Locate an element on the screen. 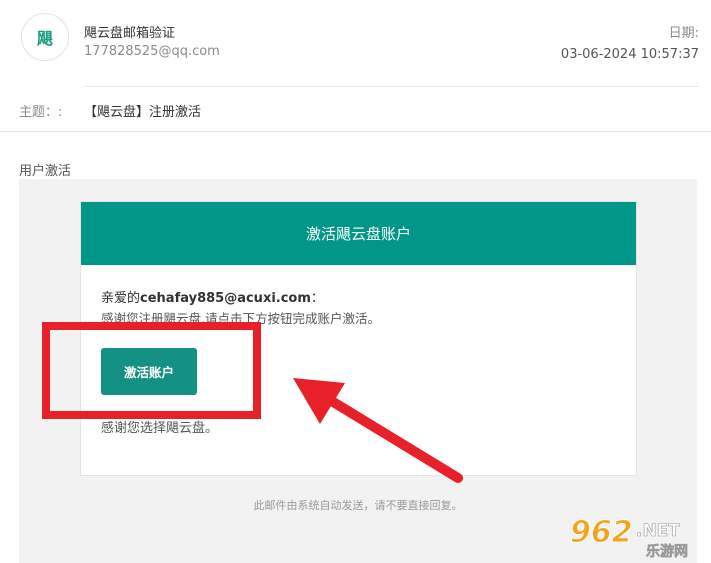 The image size is (711, 563). sender-avatar: 飓 is located at coordinates (45, 37).